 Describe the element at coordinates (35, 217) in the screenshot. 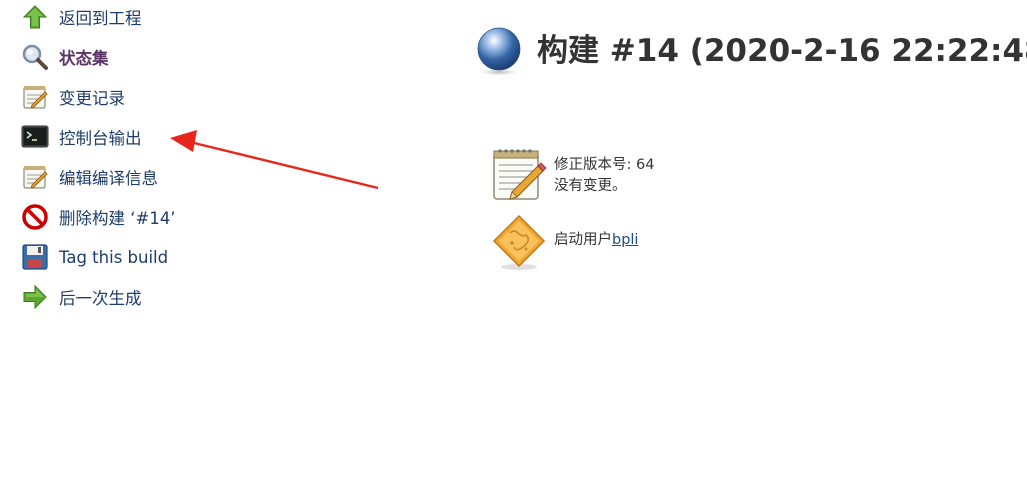

I see `no-entry-icon` at that location.